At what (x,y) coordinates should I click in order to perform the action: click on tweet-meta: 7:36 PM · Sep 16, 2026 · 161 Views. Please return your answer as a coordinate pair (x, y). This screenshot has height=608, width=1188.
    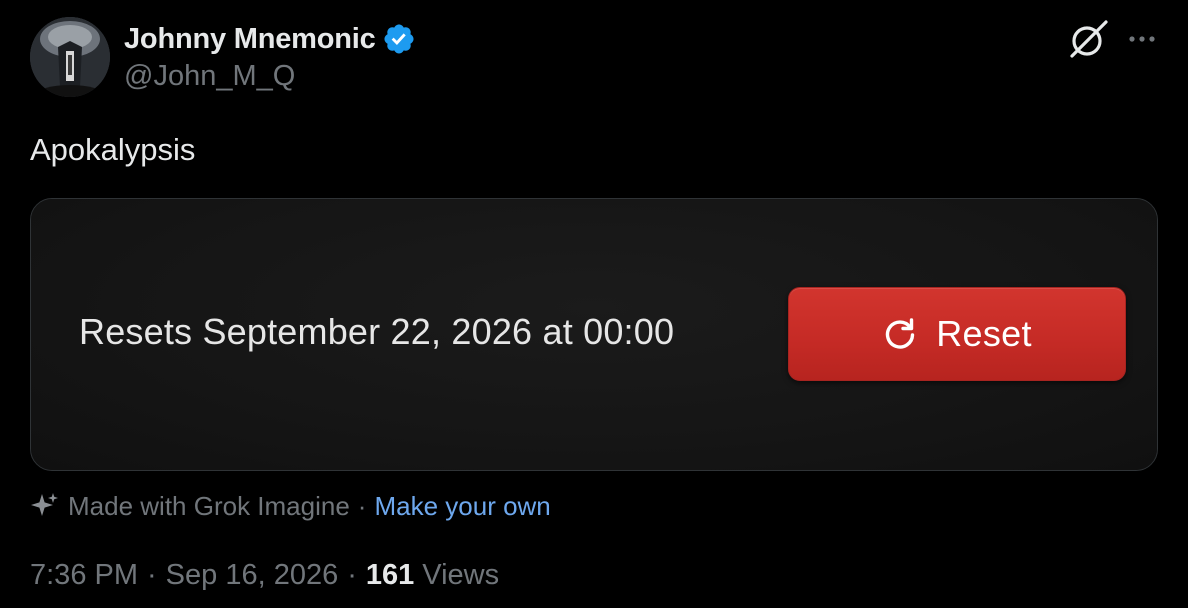
    Looking at the image, I should click on (264, 575).